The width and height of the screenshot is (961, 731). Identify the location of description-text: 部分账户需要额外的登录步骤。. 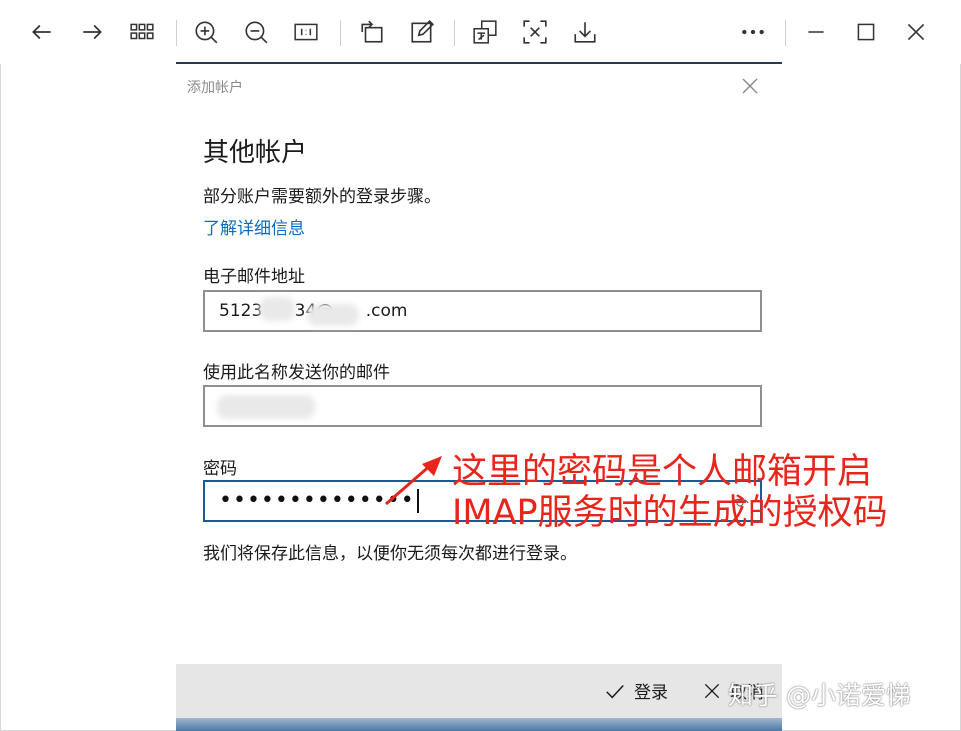
(322, 197).